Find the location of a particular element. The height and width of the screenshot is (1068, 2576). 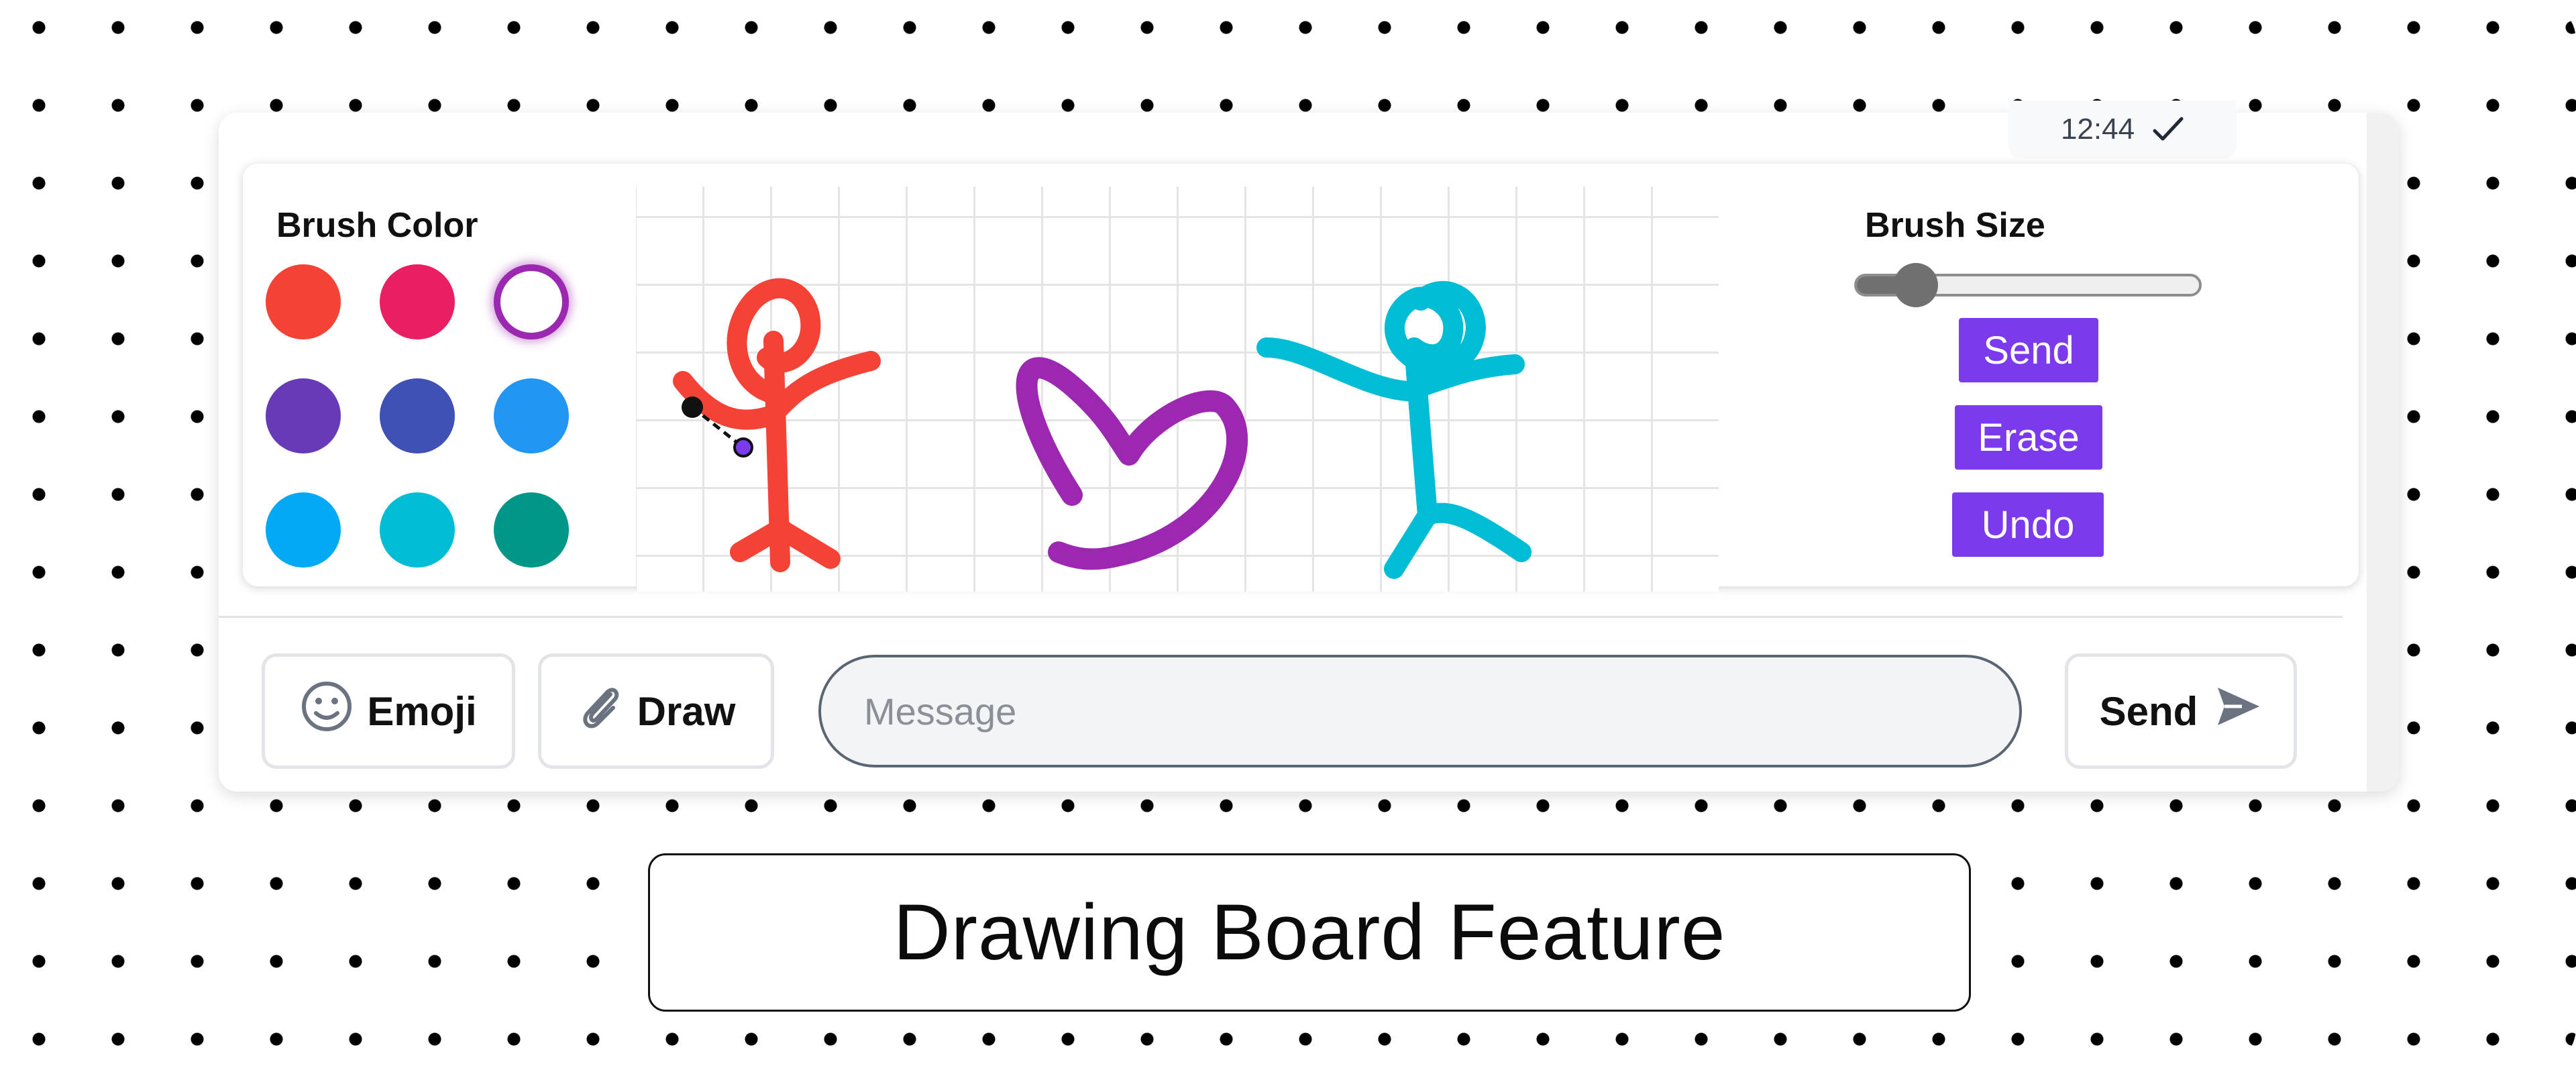

color-swatch-cyan is located at coordinates (417, 530).